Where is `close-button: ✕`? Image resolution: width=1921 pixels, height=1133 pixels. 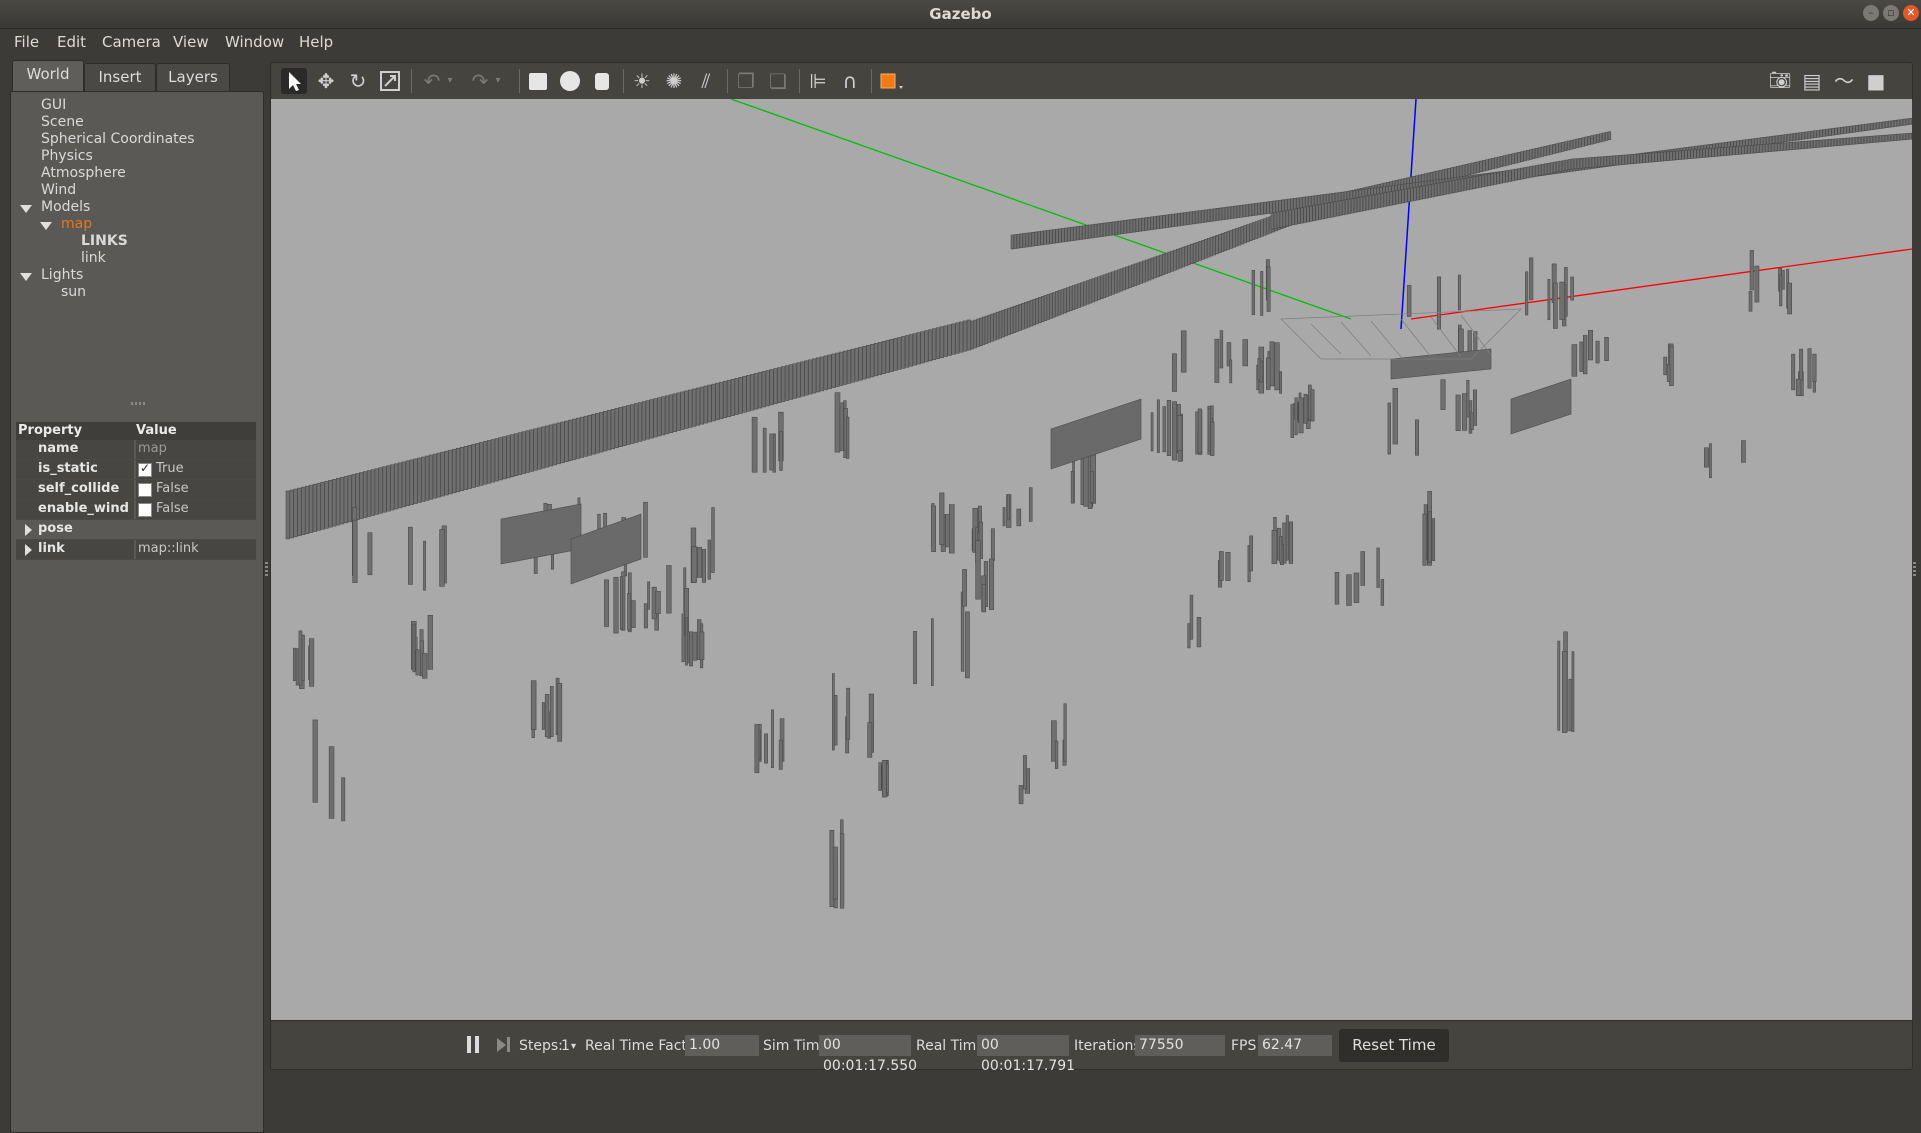
close-button: ✕ is located at coordinates (1911, 13).